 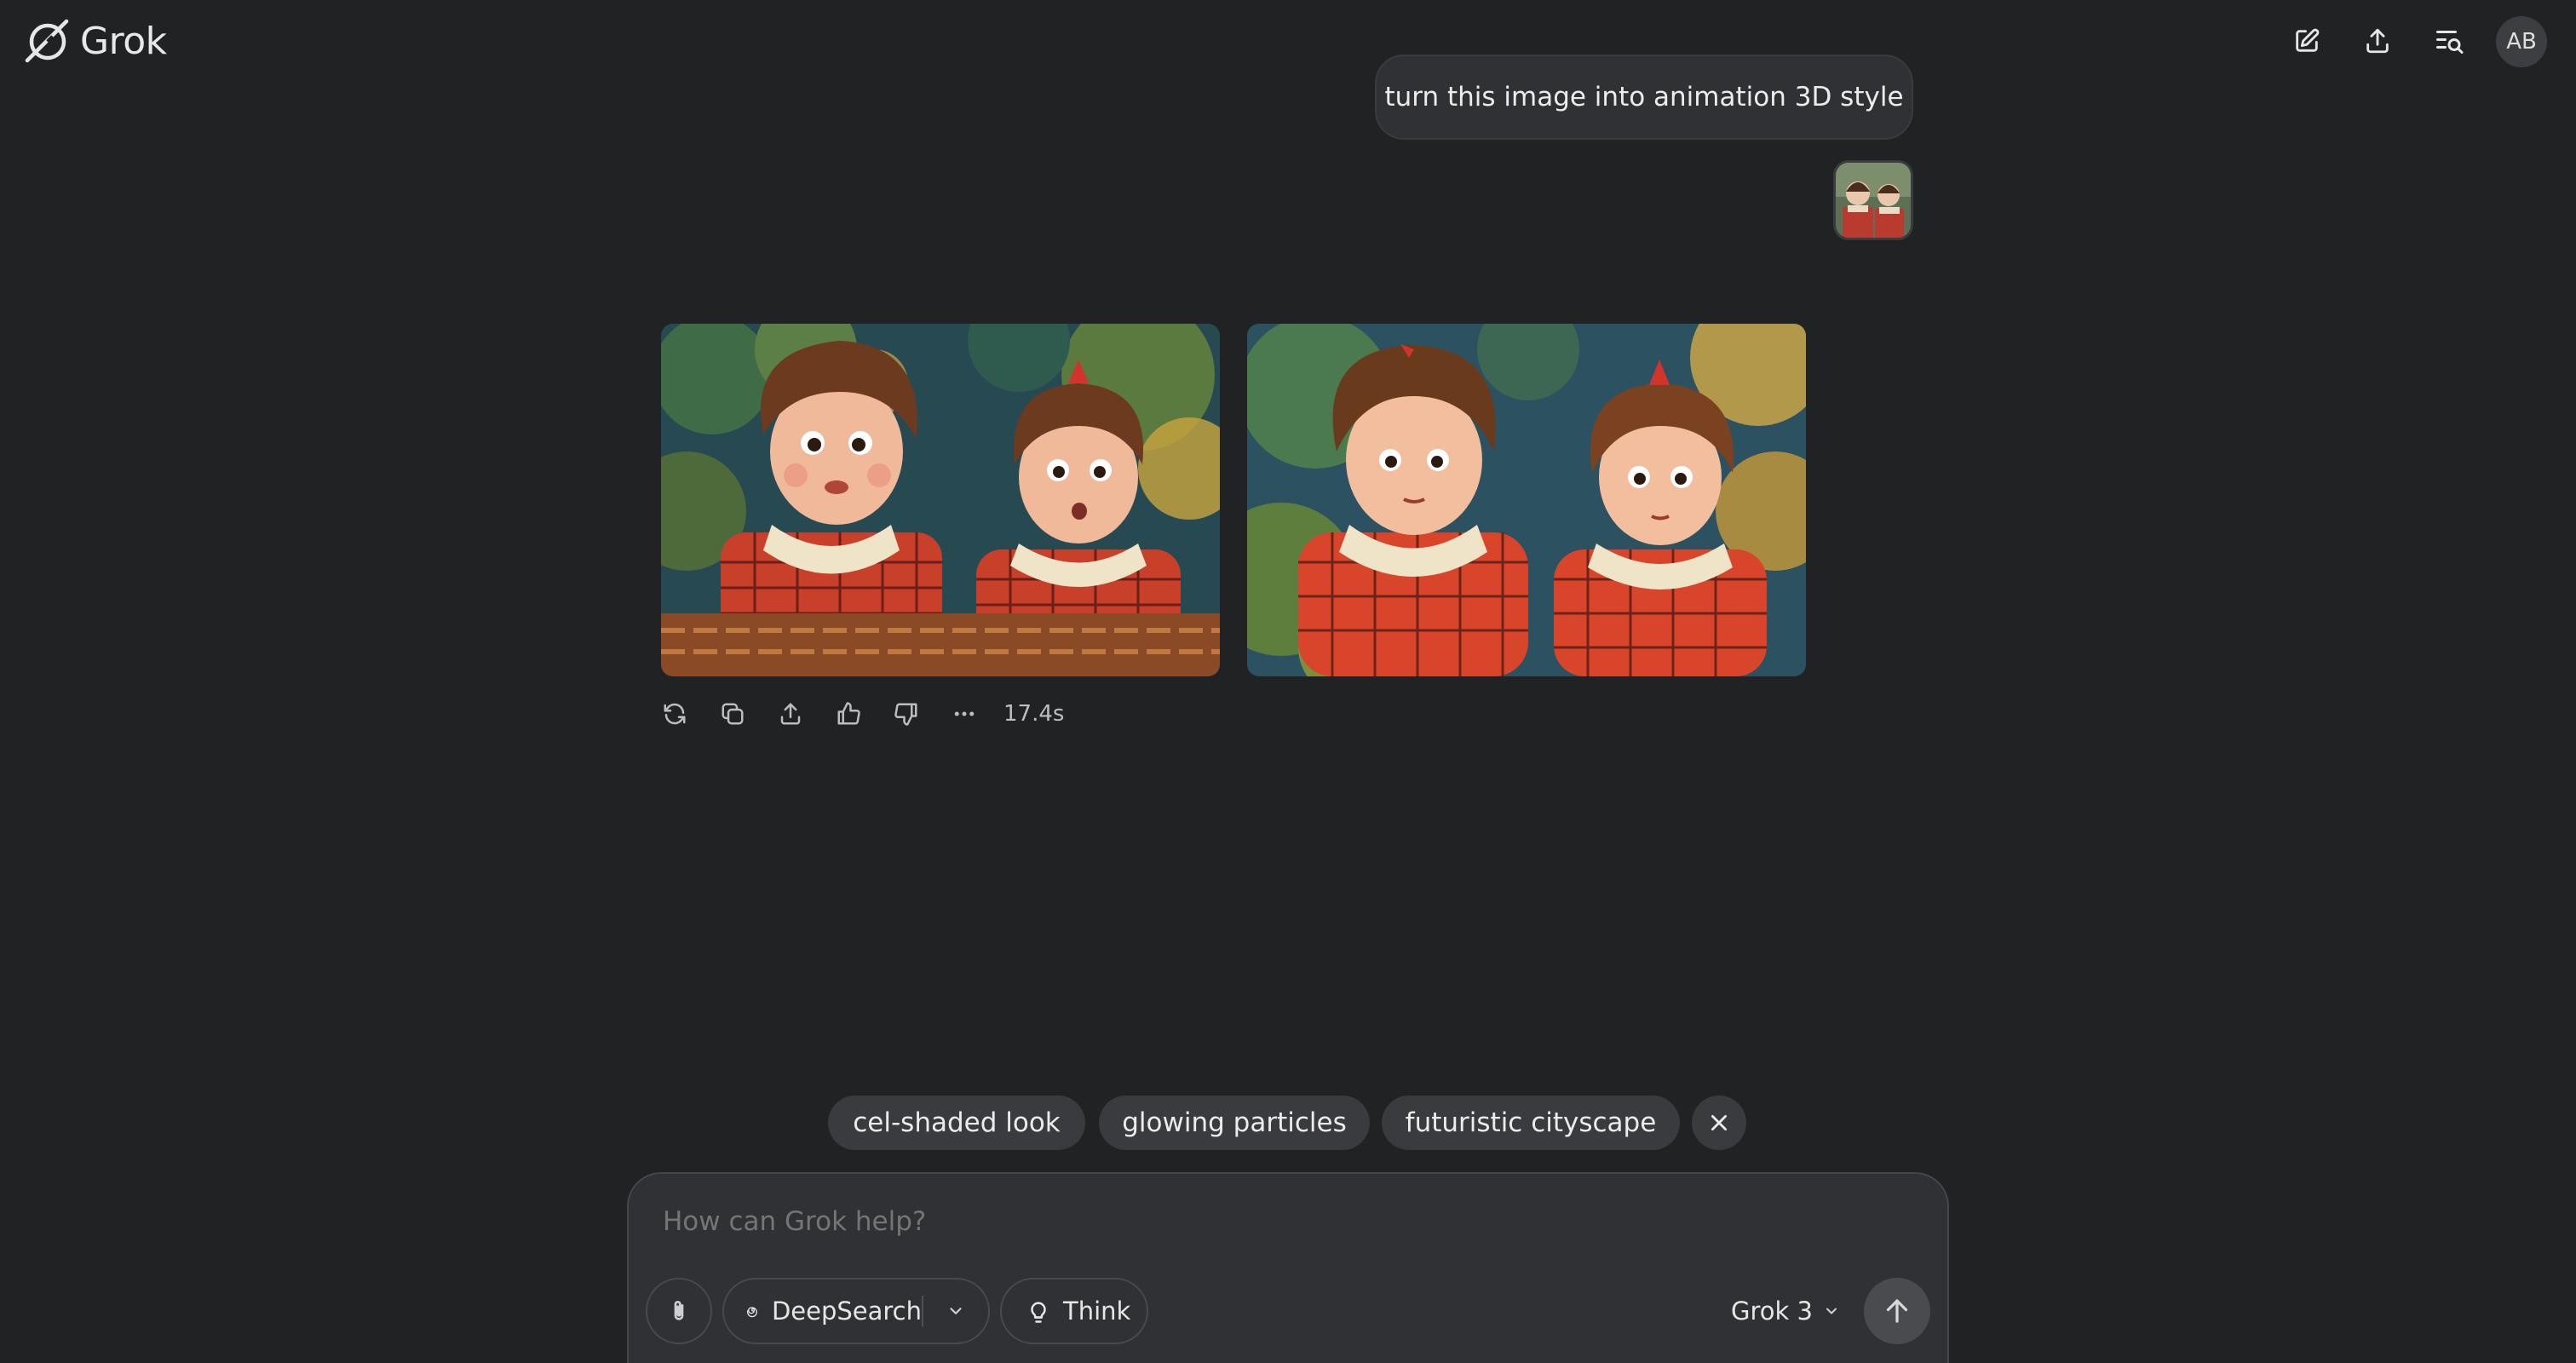 I want to click on upload-icon, so click(x=2378, y=41).